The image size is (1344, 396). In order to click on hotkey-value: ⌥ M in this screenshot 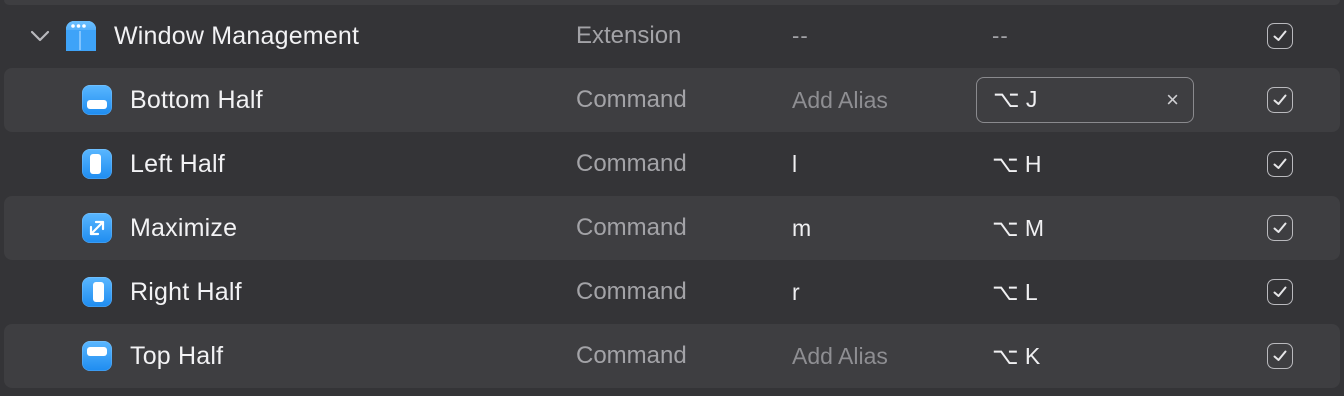, I will do `click(1018, 227)`.